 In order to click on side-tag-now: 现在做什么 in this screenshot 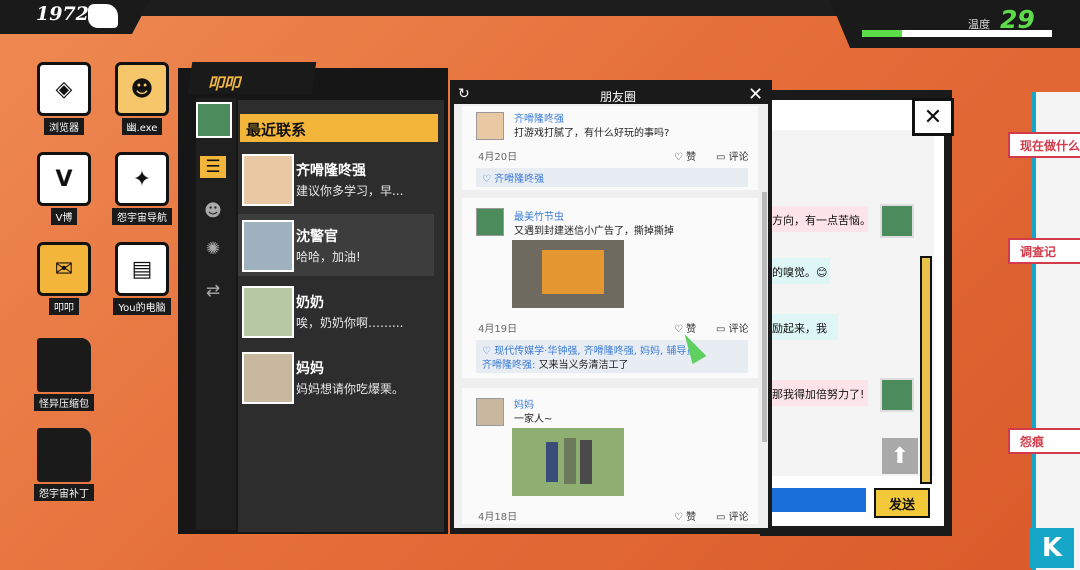, I will do `click(1044, 145)`.